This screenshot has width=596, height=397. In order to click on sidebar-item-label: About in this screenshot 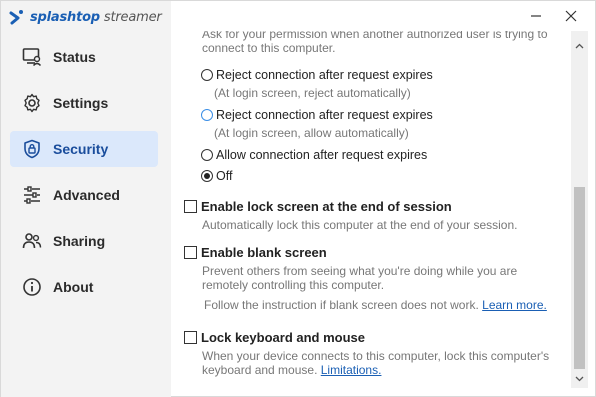, I will do `click(73, 287)`.